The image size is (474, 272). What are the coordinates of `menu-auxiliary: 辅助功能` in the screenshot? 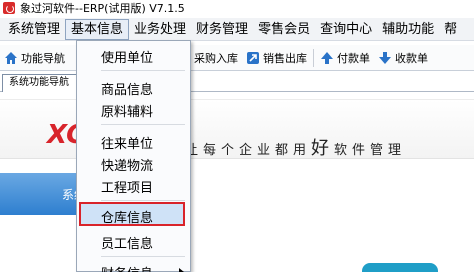 It's located at (408, 29).